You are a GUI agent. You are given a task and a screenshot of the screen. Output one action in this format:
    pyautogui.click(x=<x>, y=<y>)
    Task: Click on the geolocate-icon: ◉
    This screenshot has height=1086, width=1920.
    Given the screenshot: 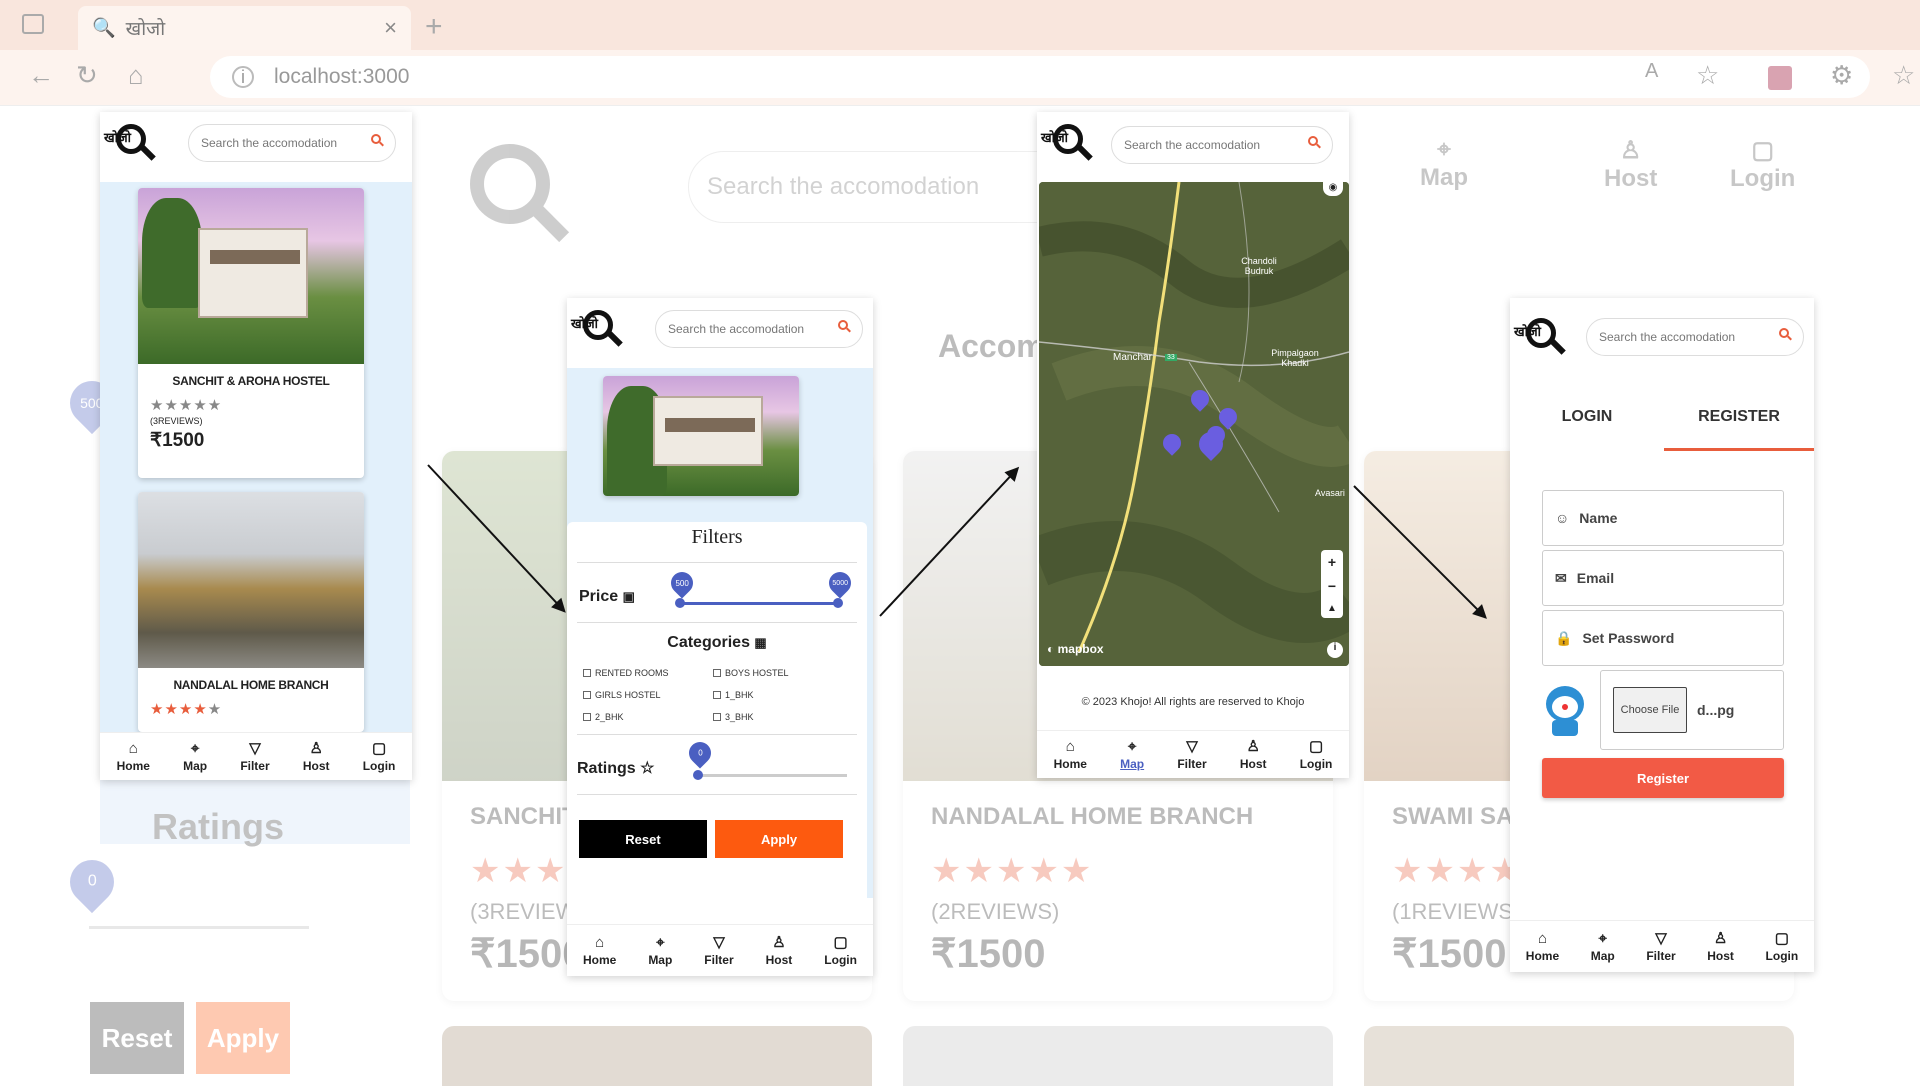 What is the action you would take?
    pyautogui.click(x=1333, y=189)
    